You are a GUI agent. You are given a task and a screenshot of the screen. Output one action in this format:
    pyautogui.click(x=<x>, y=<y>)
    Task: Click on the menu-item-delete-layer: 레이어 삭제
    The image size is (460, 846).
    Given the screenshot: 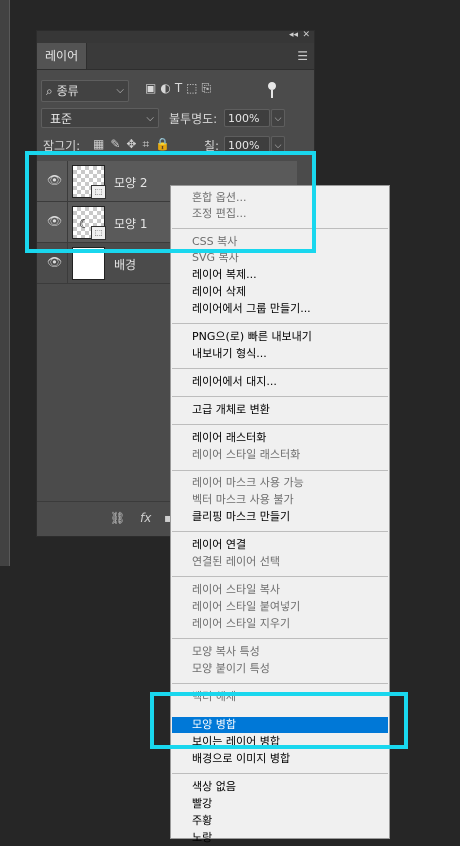 What is the action you would take?
    pyautogui.click(x=280, y=292)
    